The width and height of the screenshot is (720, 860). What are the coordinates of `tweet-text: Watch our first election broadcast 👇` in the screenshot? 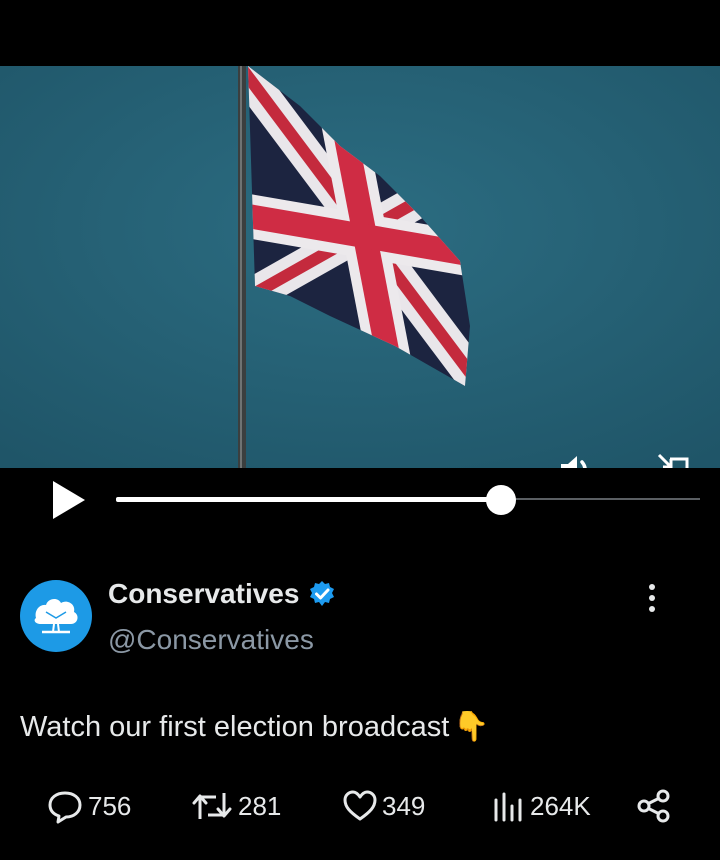 It's located at (254, 727).